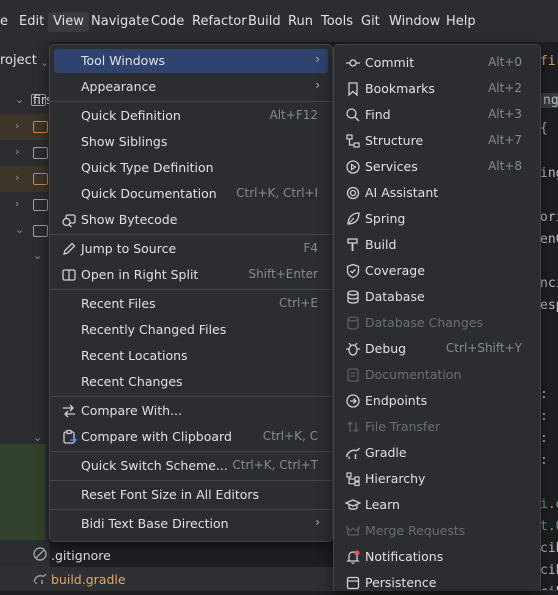 The height and width of the screenshot is (595, 558). What do you see at coordinates (191, 168) in the screenshot?
I see `menu-item-quick-type-definition: Quick Type Definition` at bounding box center [191, 168].